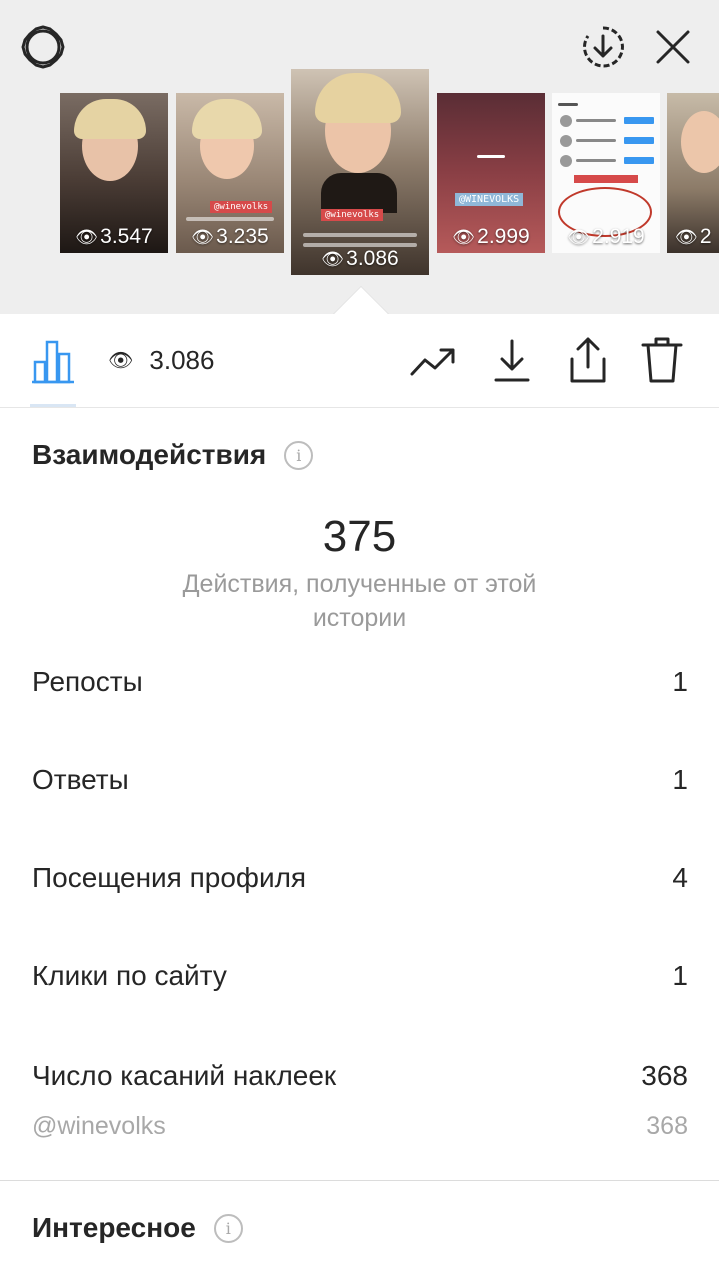  I want to click on delete-button, so click(662, 360).